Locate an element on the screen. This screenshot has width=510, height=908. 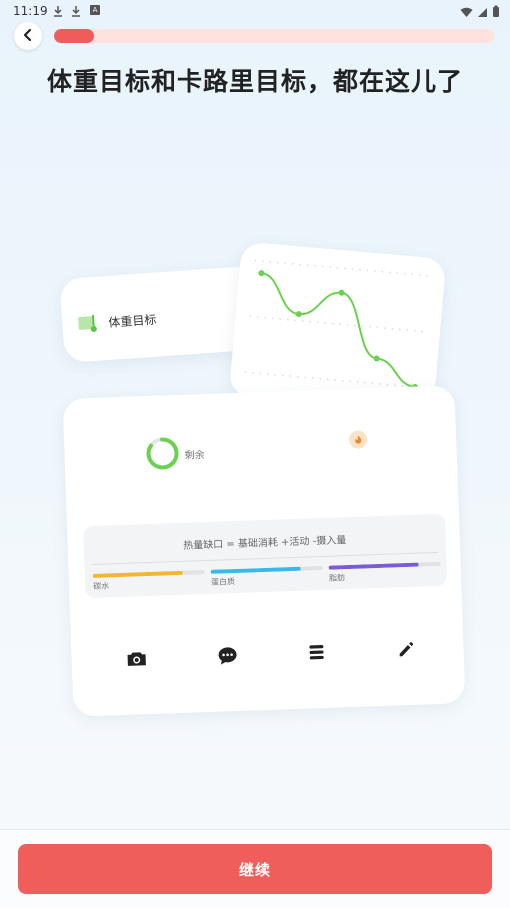
calorie-formula-box: 热量缺口 = 基础消耗 +活动 -摄入量 碳水 蛋白质 脂肪 is located at coordinates (265, 556).